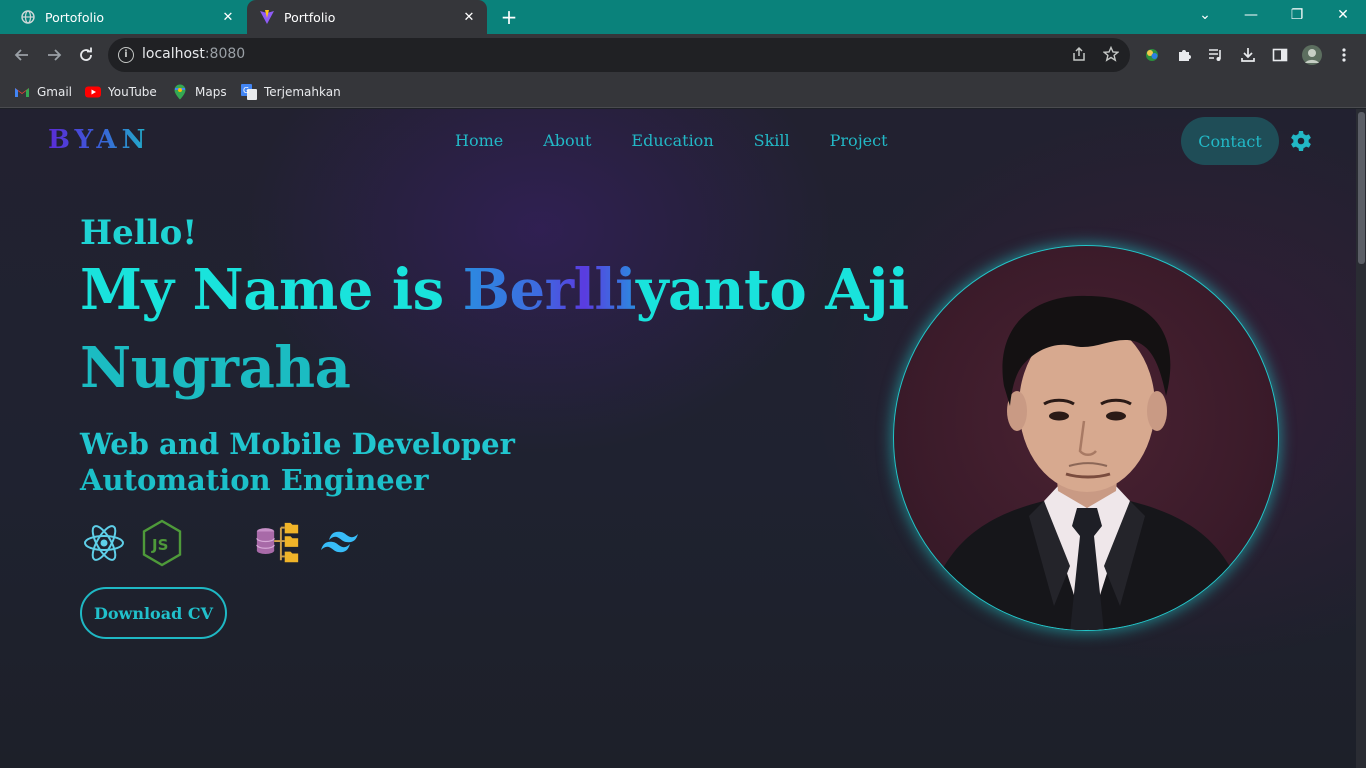  What do you see at coordinates (479, 140) in the screenshot?
I see `nav-home: Home` at bounding box center [479, 140].